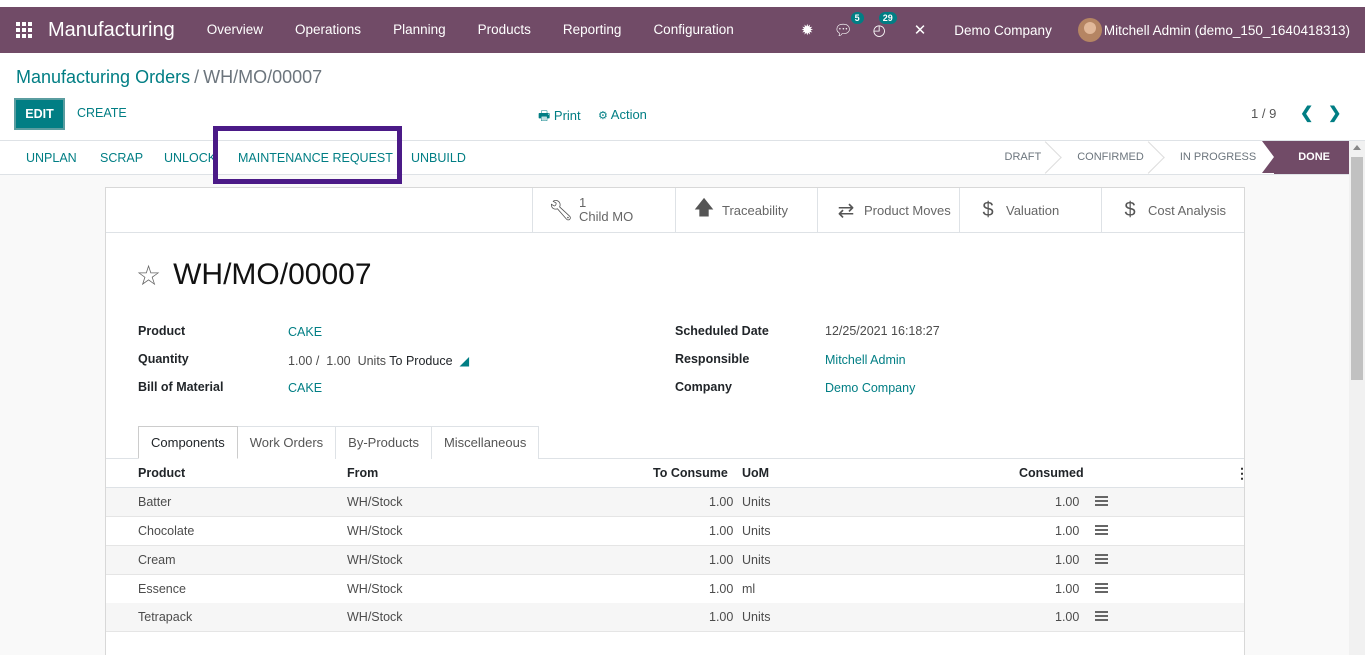 This screenshot has height=655, width=1365. What do you see at coordinates (148, 275) in the screenshot?
I see `star-icon: ☆` at bounding box center [148, 275].